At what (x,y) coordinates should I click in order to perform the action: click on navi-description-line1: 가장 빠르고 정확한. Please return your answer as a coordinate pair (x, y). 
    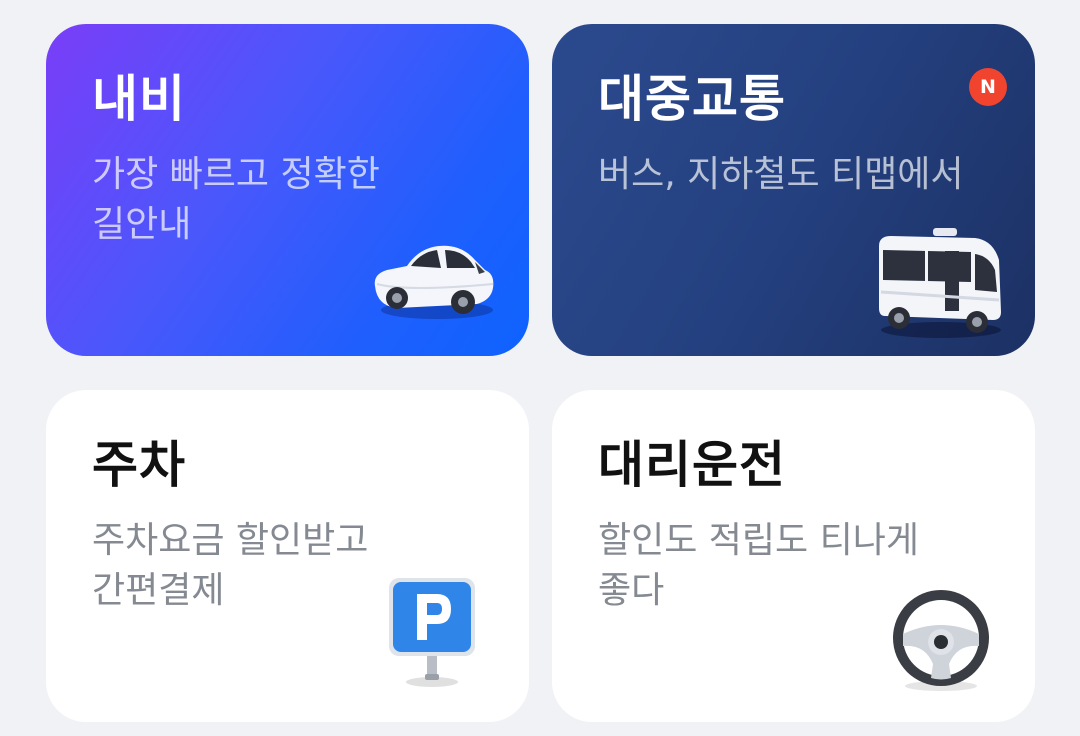
    Looking at the image, I should click on (236, 174).